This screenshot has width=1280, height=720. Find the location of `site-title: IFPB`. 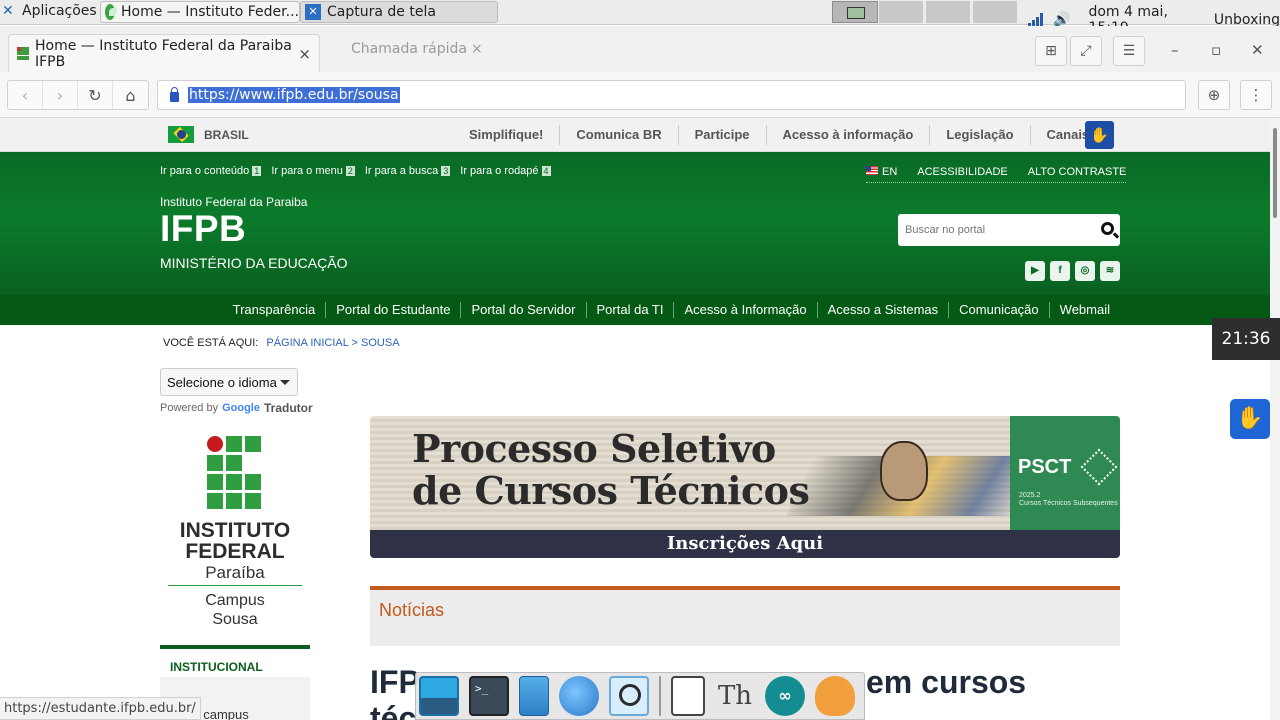

site-title: IFPB is located at coordinates (203, 229).